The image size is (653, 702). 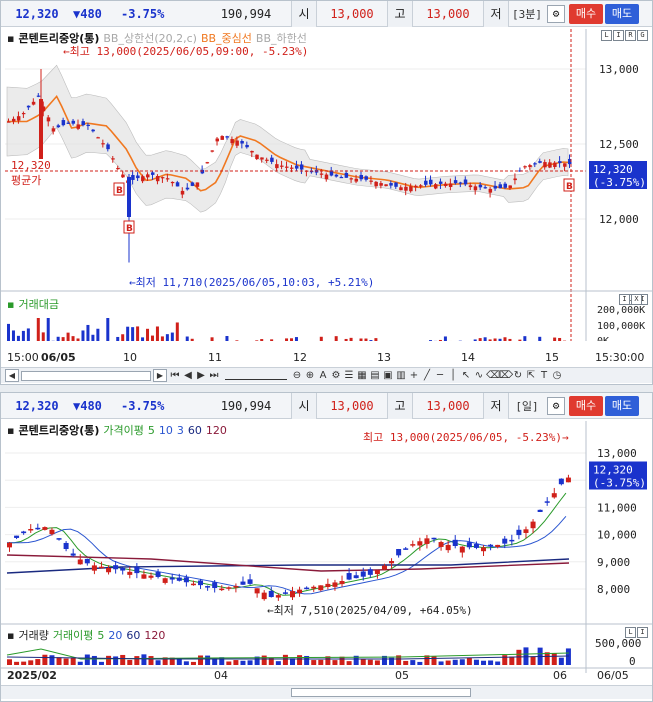 I want to click on volume-value-legend: 거래대금, so click(x=38, y=304).